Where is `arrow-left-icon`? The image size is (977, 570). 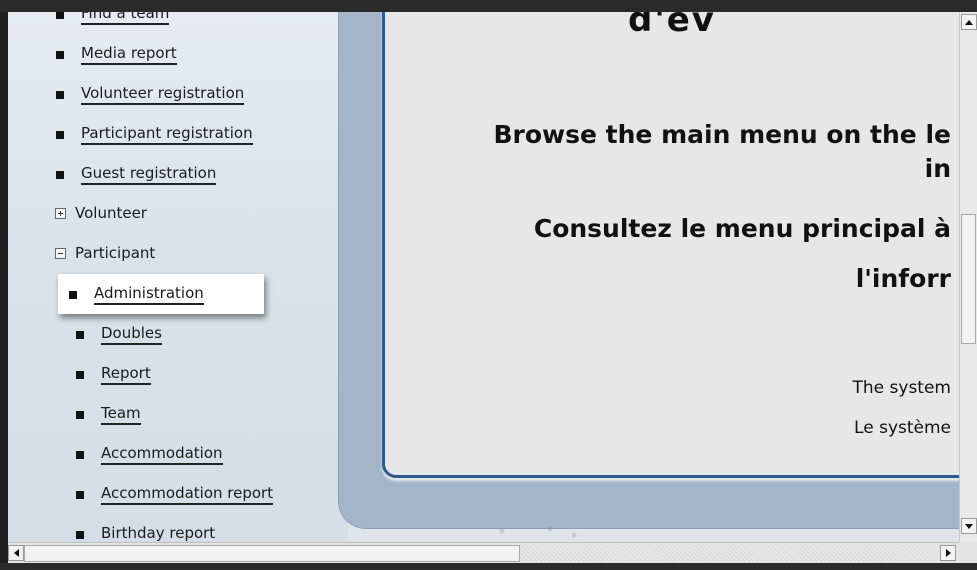
arrow-left-icon is located at coordinates (16, 553).